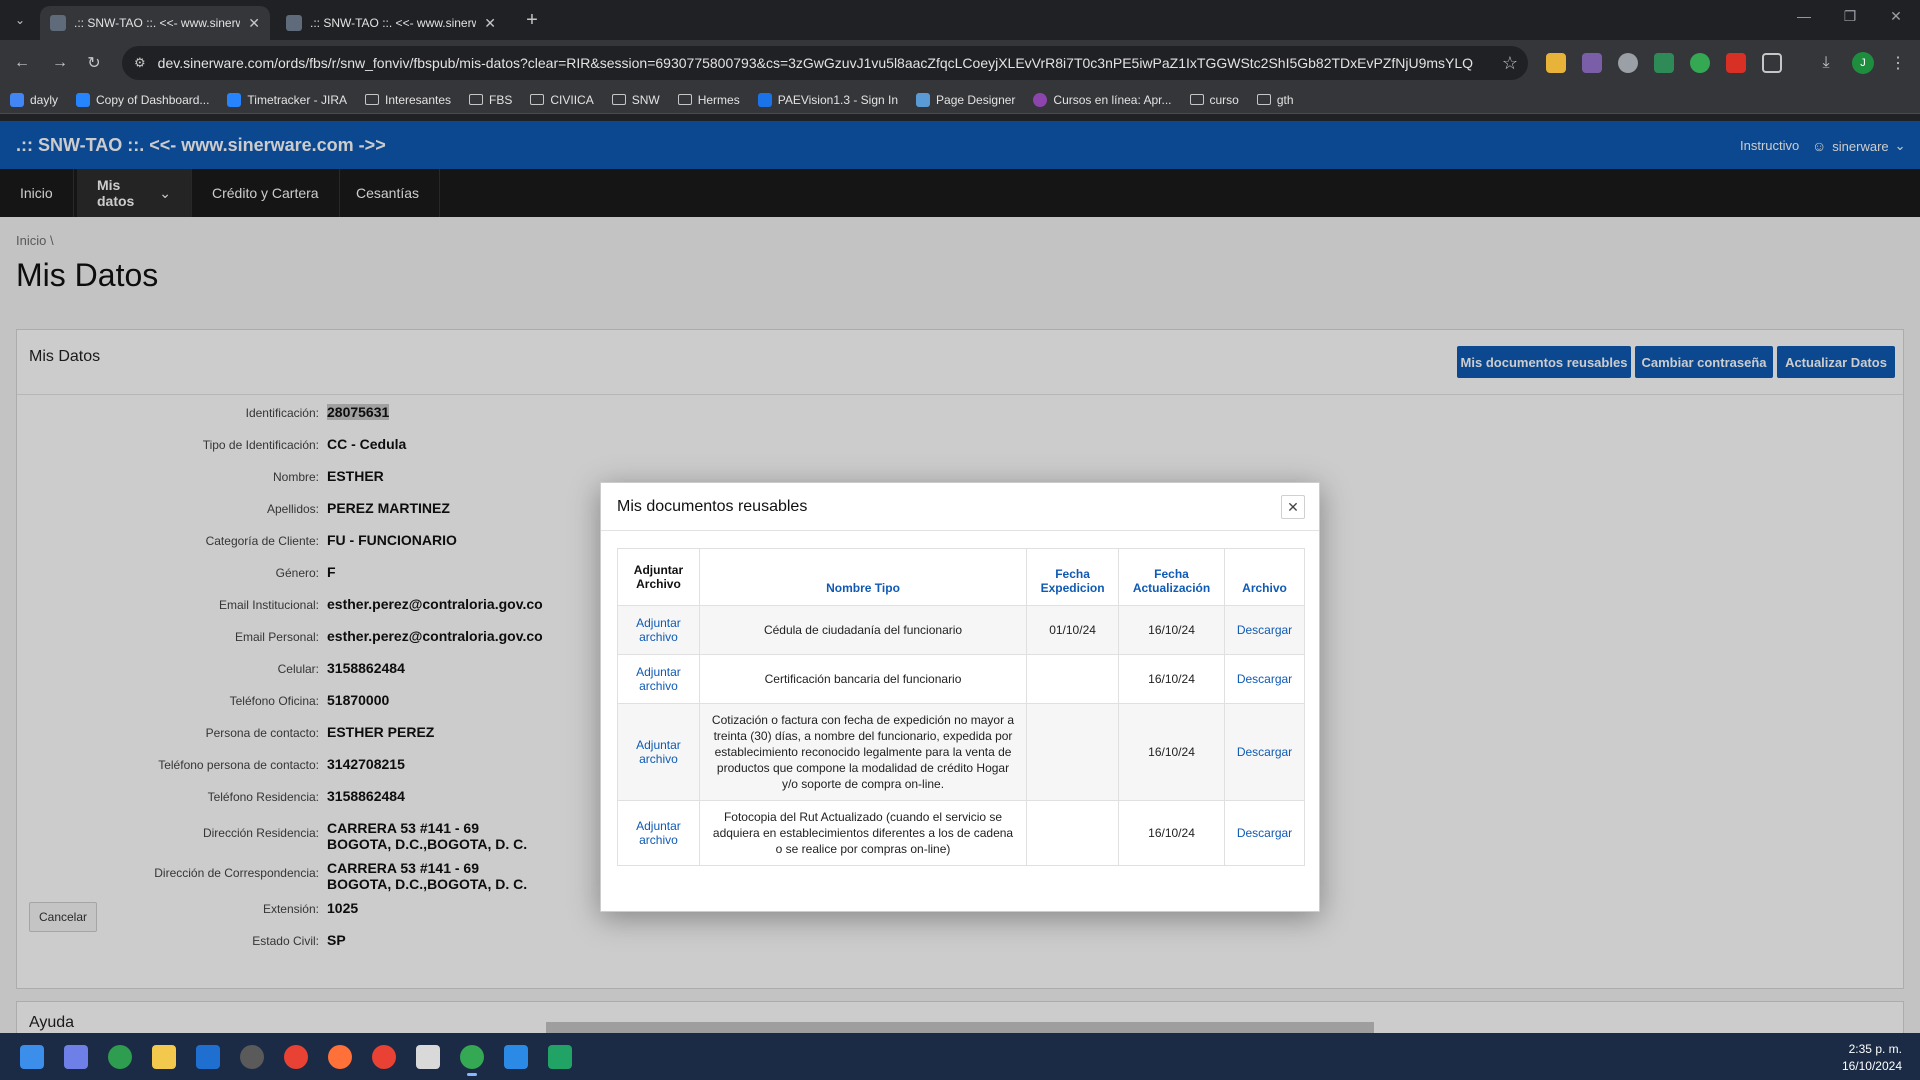 Image resolution: width=1920 pixels, height=1080 pixels. What do you see at coordinates (532, 20) in the screenshot?
I see `new-tab-icon: +` at bounding box center [532, 20].